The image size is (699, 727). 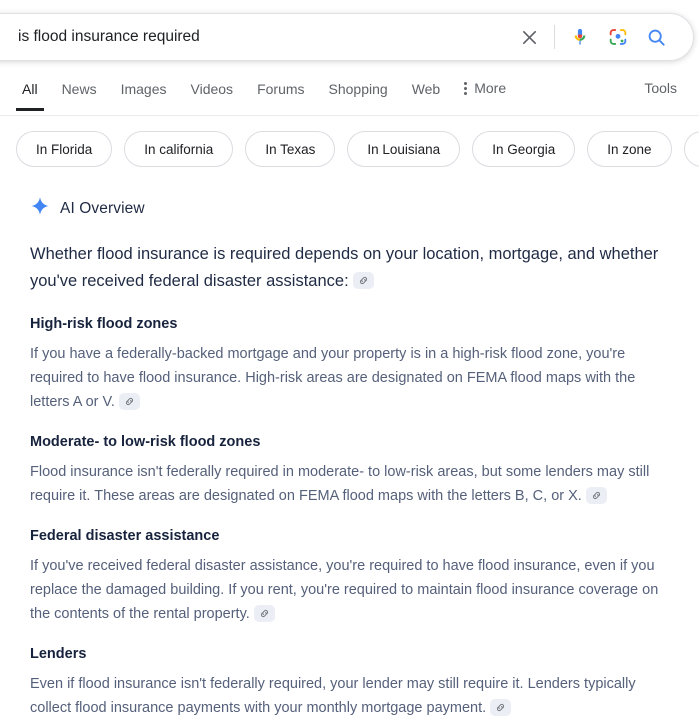 I want to click on tab-shopping: Shopping, so click(x=358, y=93).